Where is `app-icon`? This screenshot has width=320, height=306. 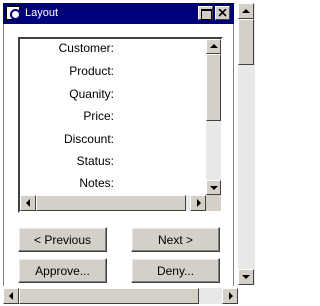
app-icon is located at coordinates (13, 13).